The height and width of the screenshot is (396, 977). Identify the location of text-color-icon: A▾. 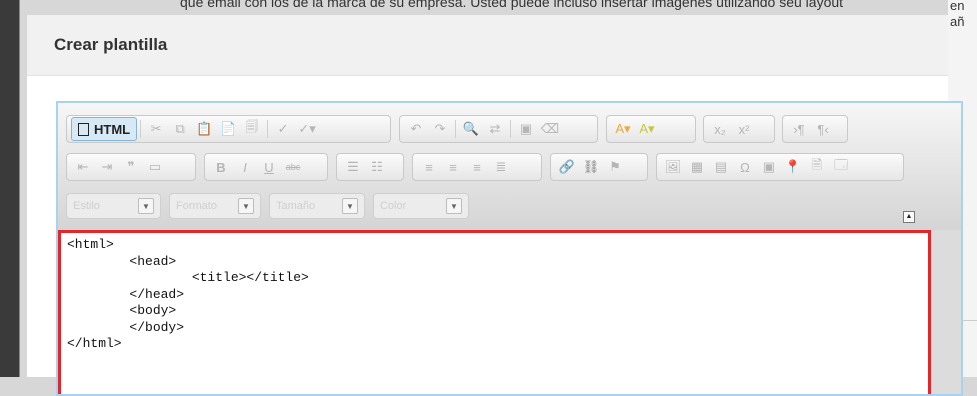
(623, 129).